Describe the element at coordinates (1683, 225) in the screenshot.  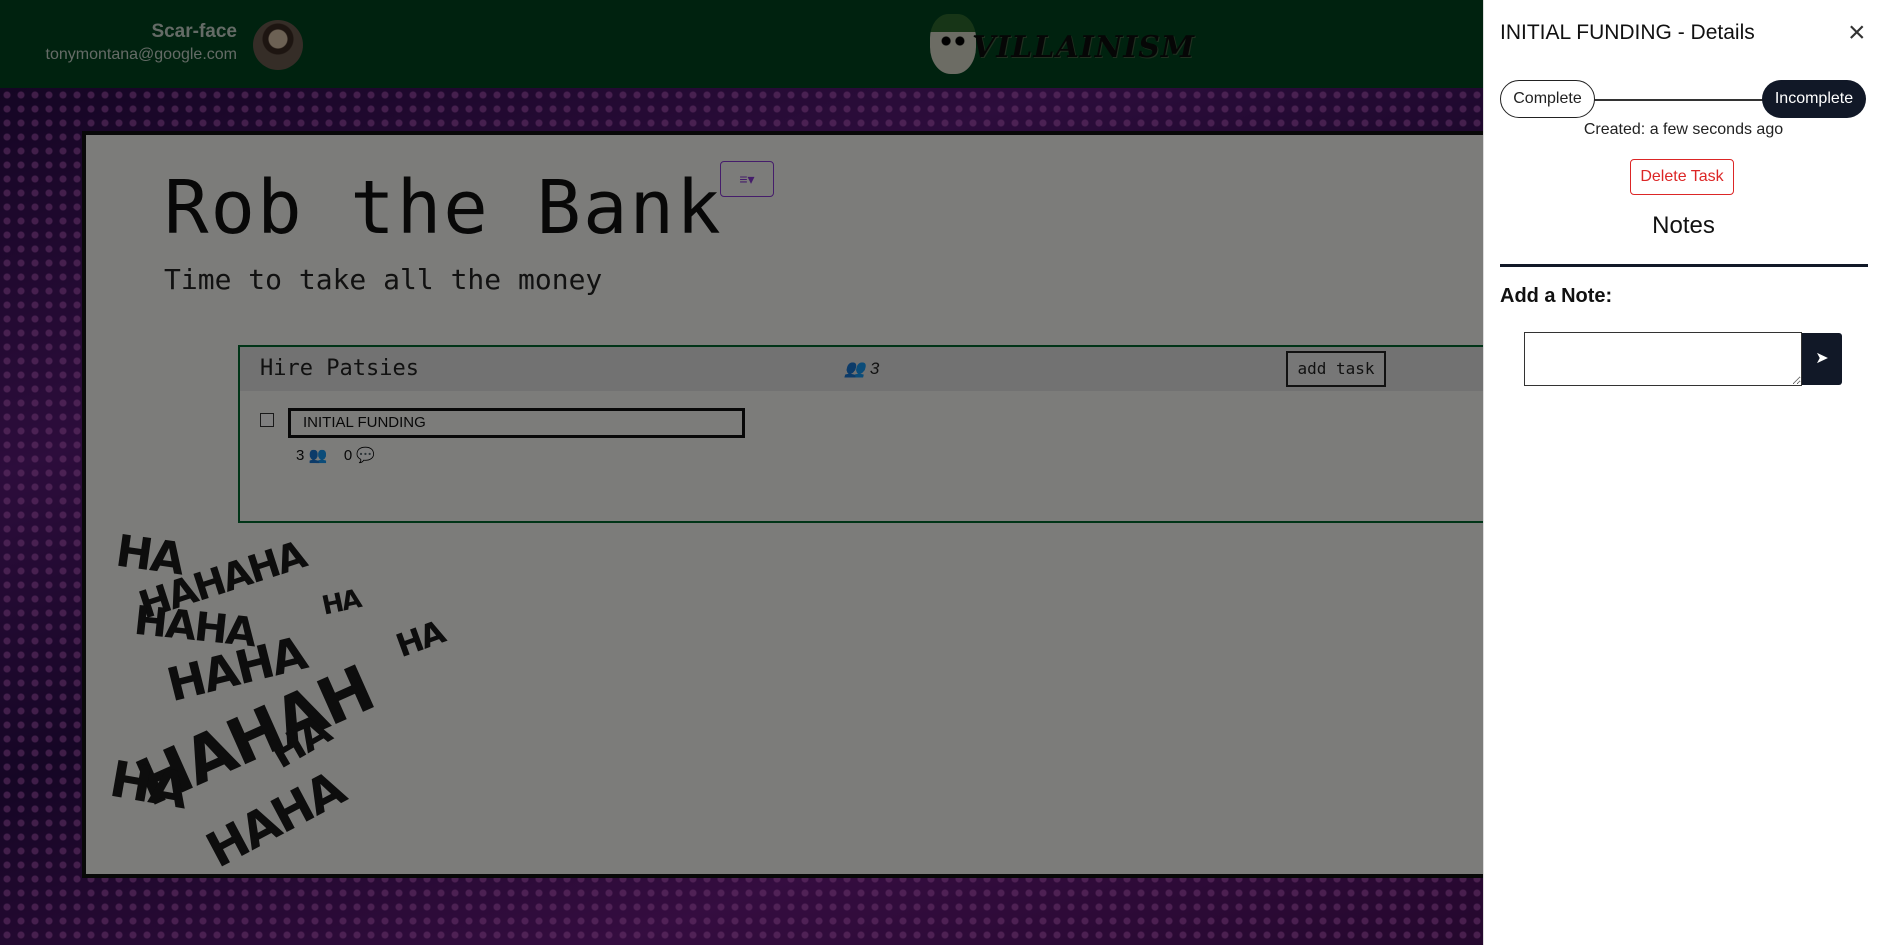
I see `notes-heading: Notes` at that location.